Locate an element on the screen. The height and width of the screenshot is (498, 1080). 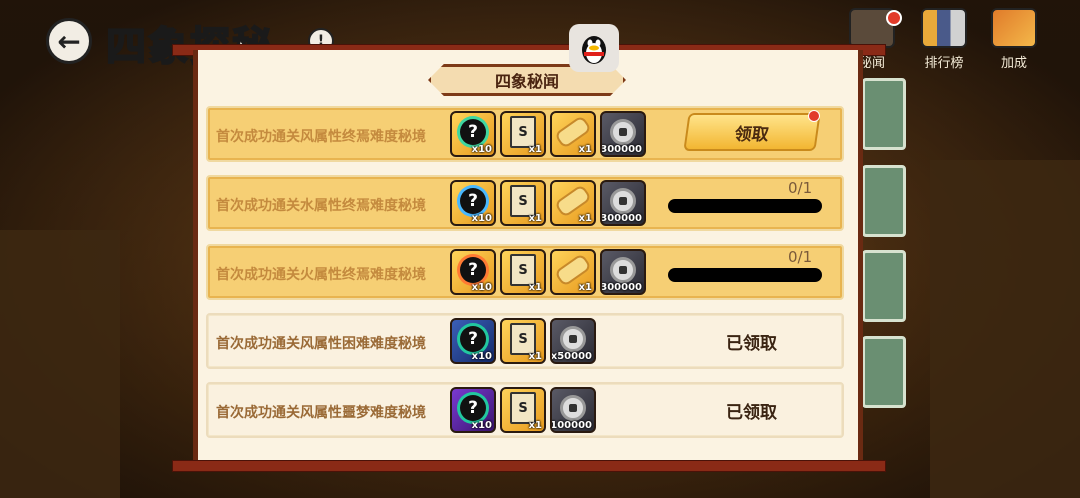
claim-button: 领取 is located at coordinates (752, 132).